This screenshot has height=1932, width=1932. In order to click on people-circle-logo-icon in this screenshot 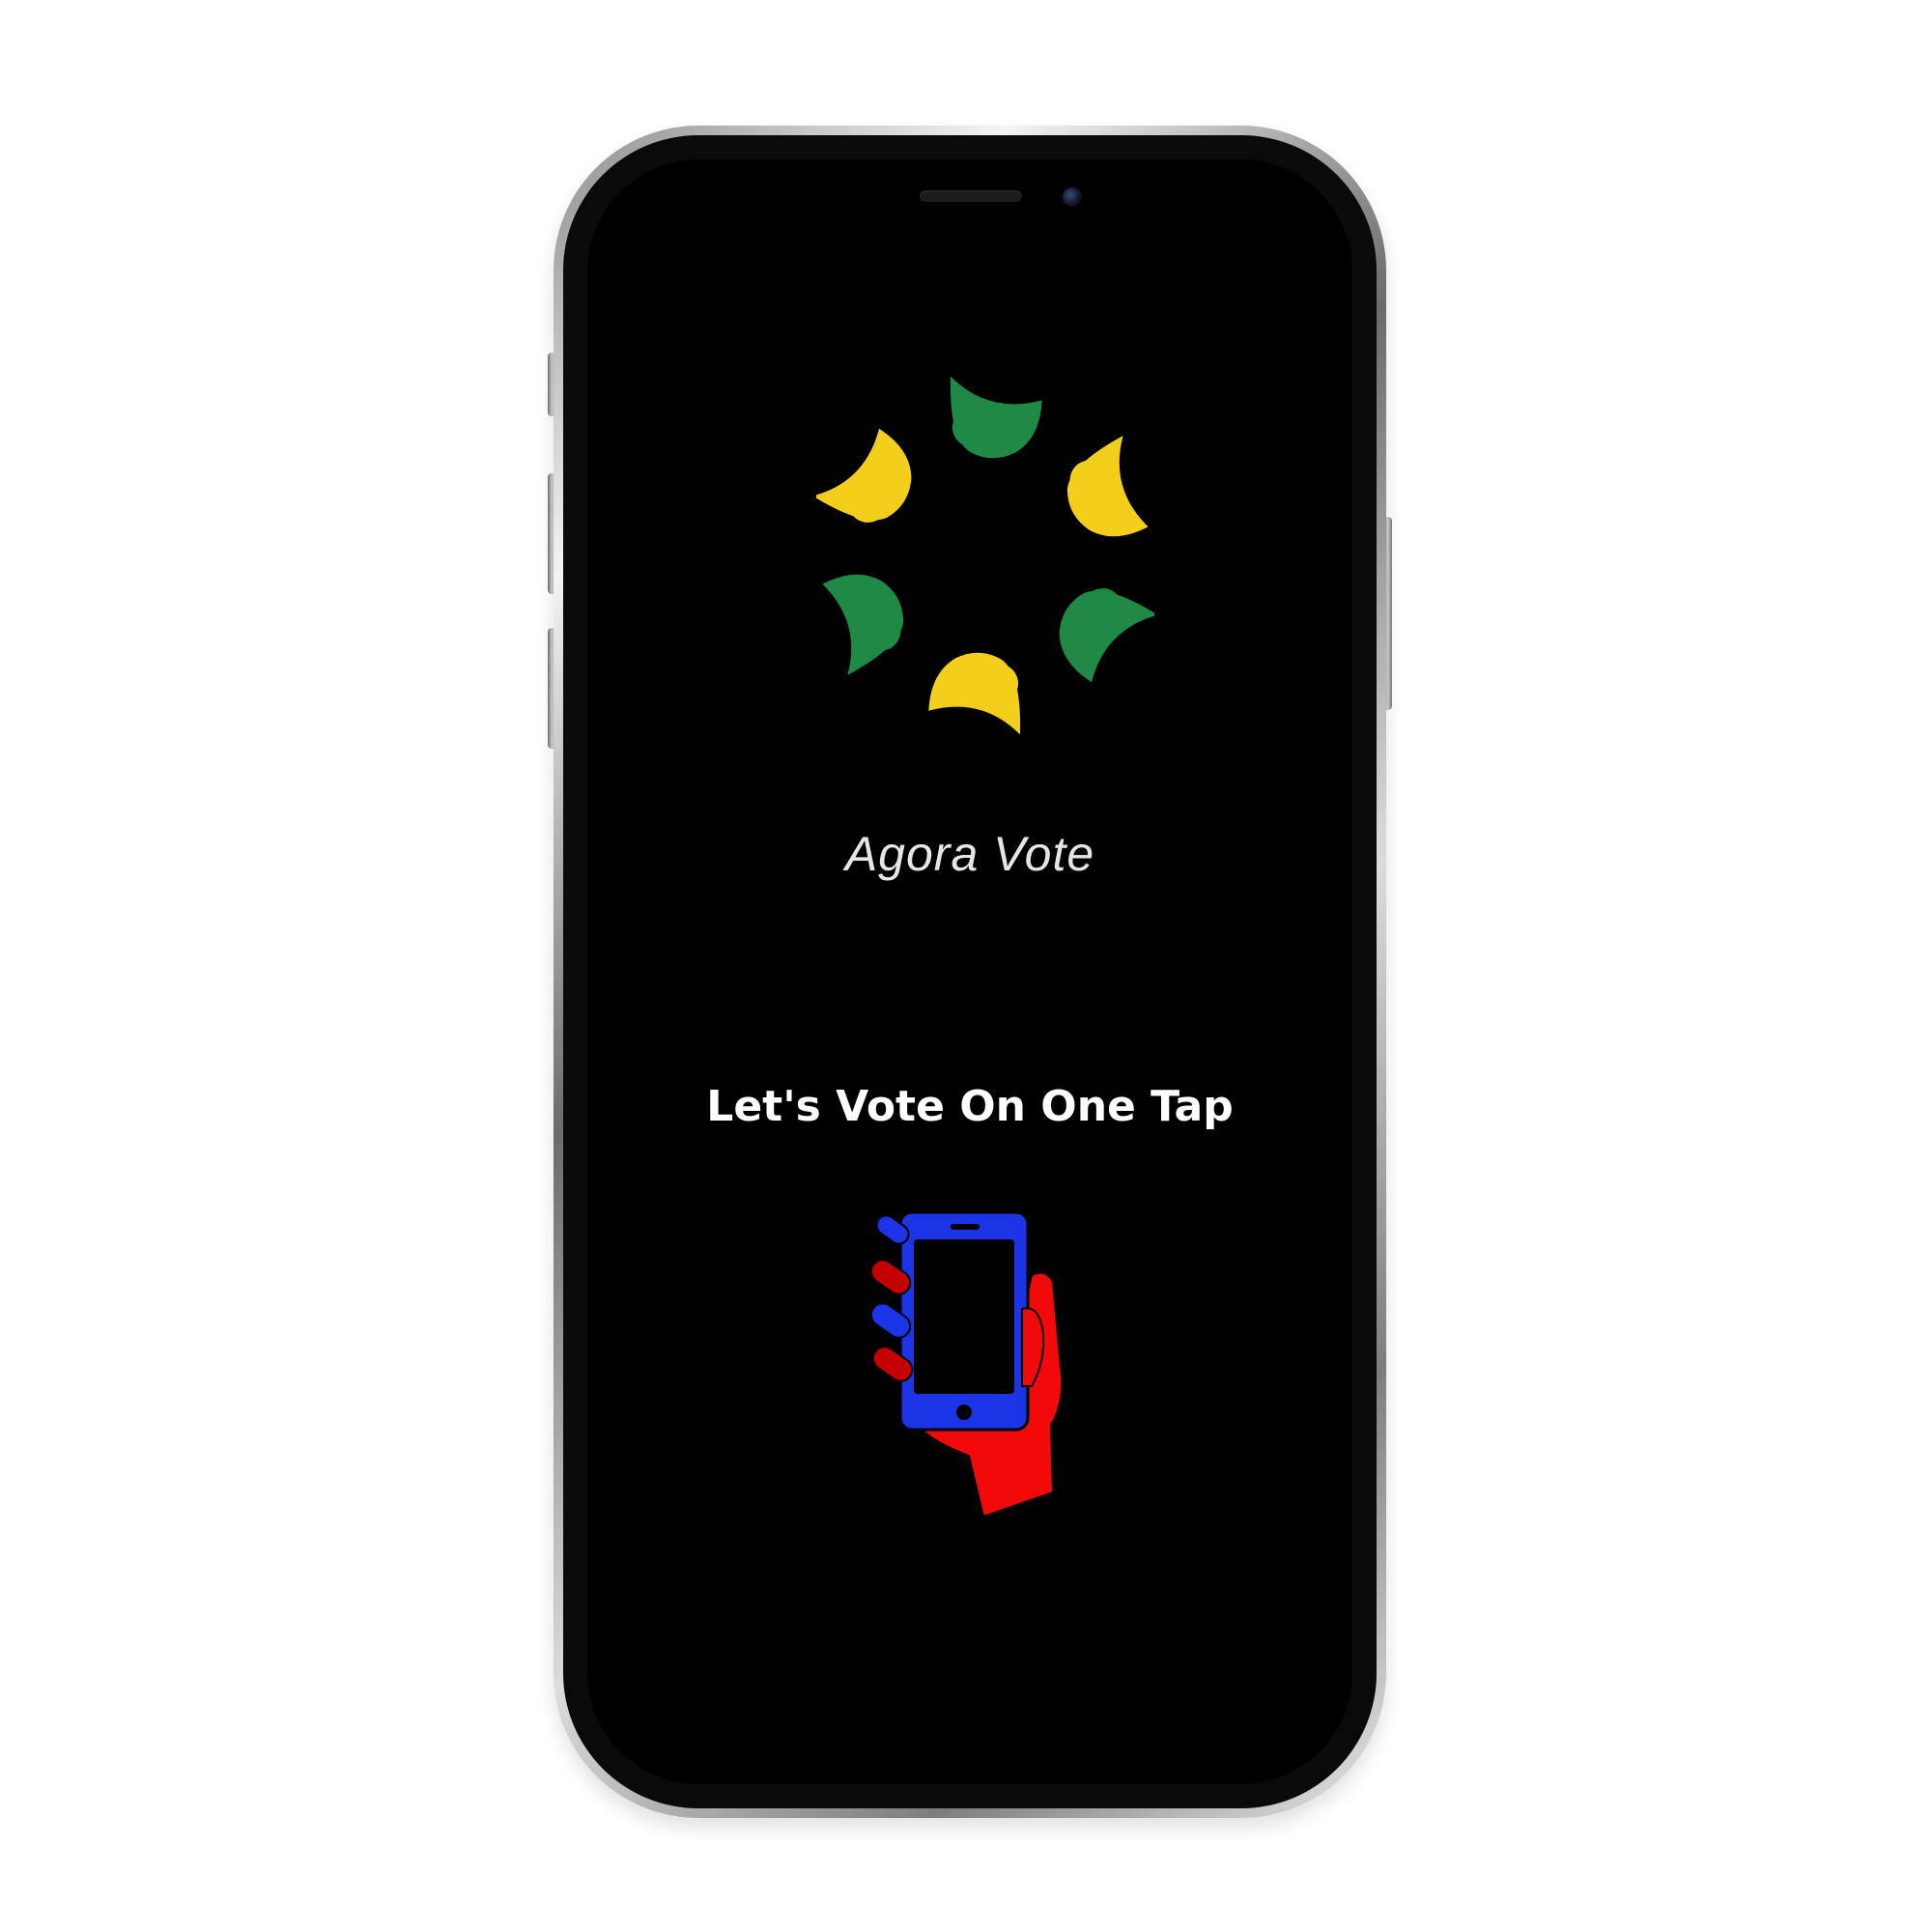, I will do `click(985, 555)`.